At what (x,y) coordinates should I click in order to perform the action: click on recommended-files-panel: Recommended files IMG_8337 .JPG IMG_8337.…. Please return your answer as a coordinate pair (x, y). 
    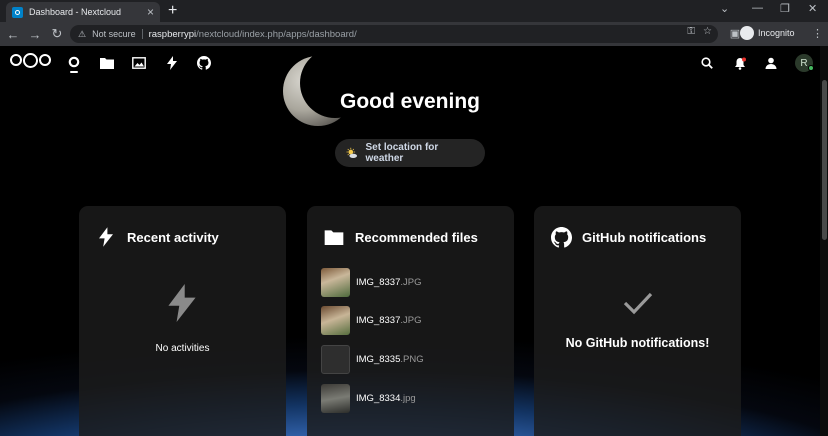
    Looking at the image, I should click on (410, 321).